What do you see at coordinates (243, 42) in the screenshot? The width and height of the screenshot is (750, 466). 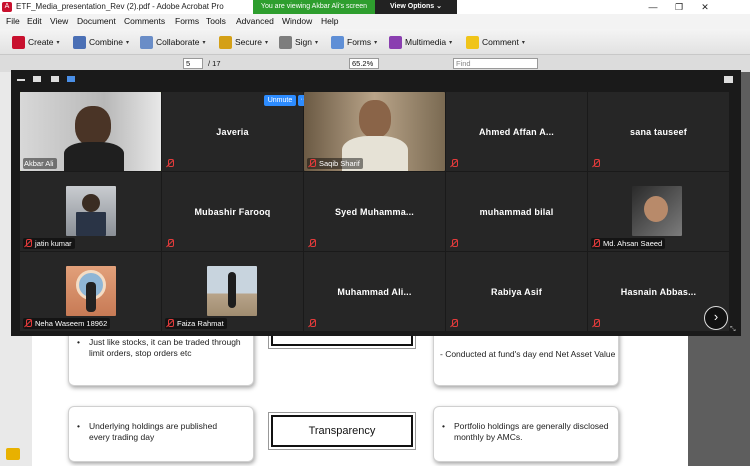 I see `secure-button: Secure ▾` at bounding box center [243, 42].